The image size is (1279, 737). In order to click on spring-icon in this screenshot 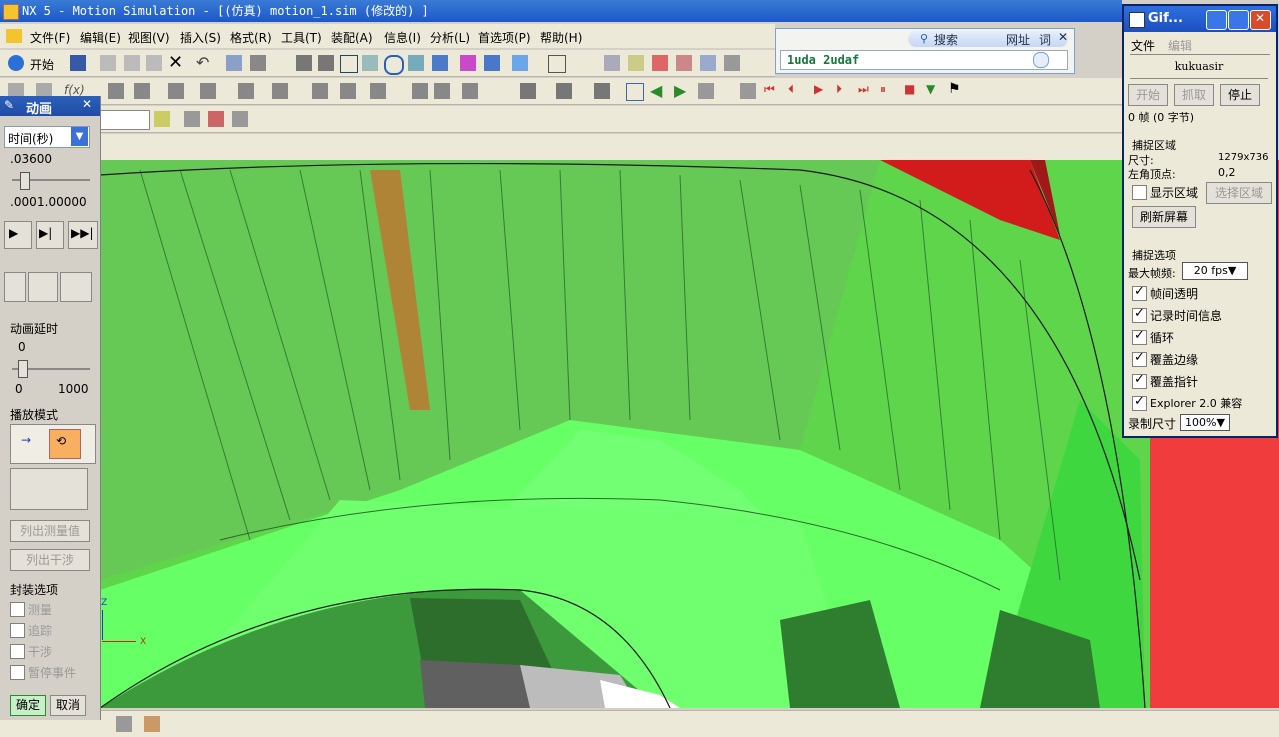, I will do `click(142, 91)`.